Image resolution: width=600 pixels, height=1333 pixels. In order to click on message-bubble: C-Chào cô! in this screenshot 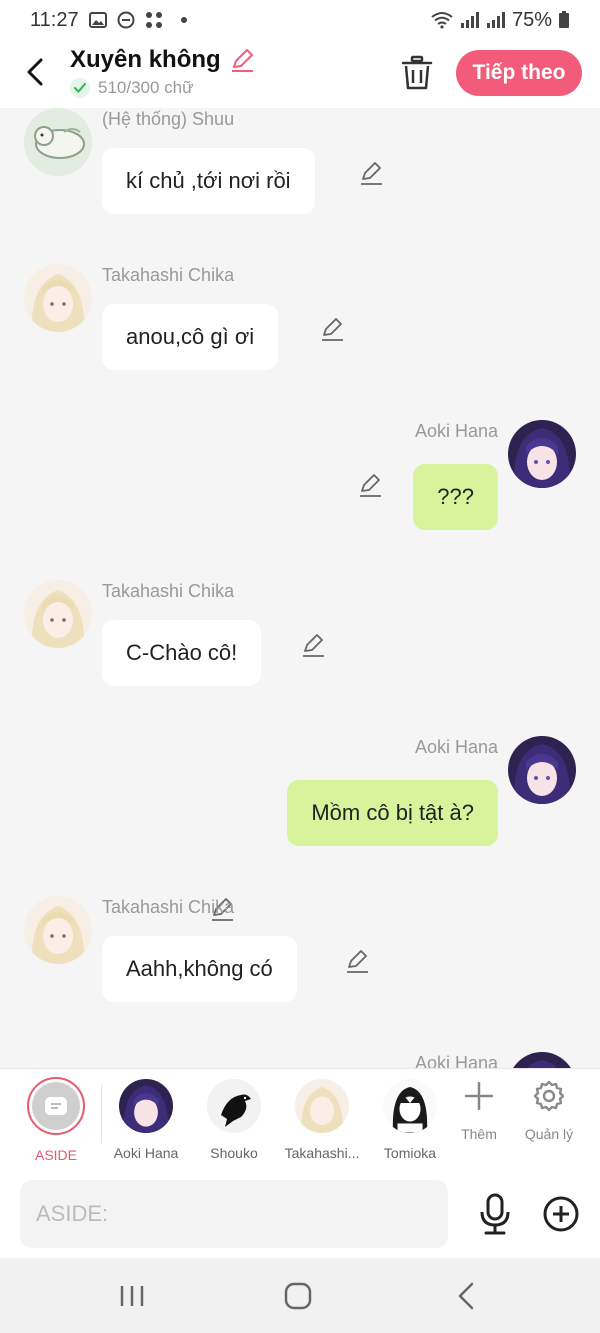, I will do `click(182, 653)`.